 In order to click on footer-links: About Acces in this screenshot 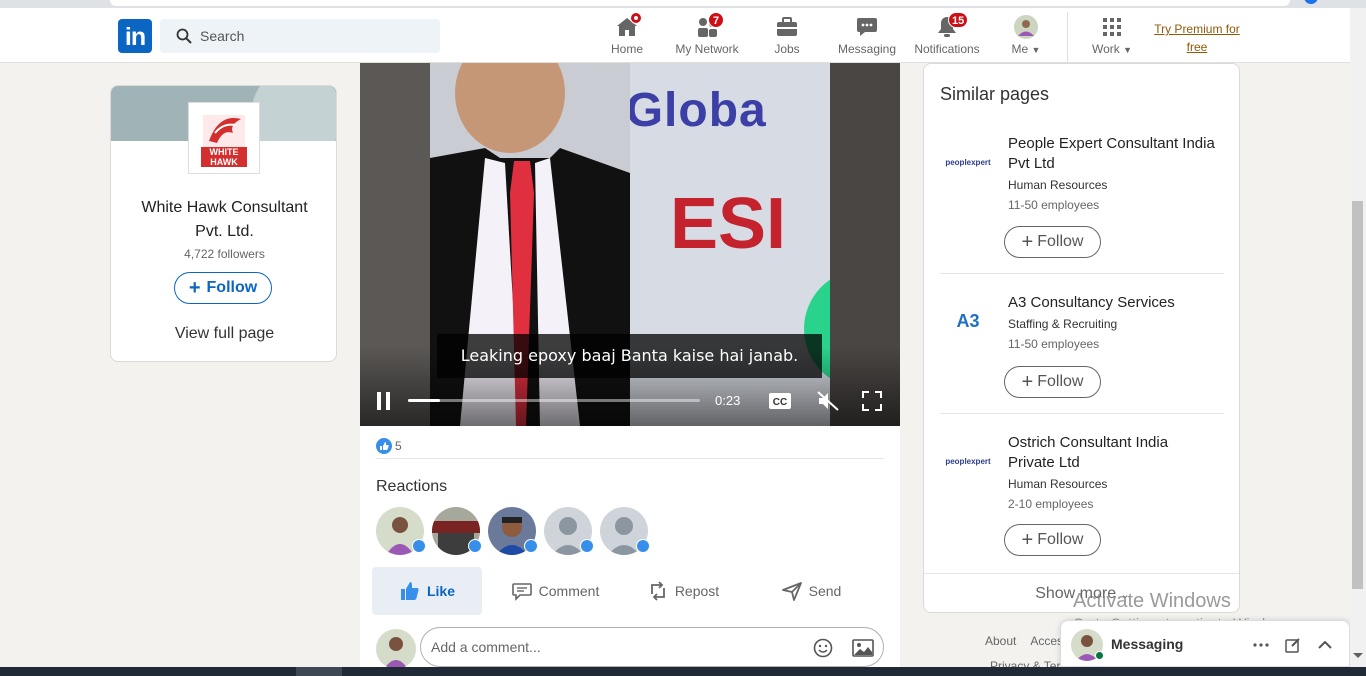, I will do `click(1024, 641)`.